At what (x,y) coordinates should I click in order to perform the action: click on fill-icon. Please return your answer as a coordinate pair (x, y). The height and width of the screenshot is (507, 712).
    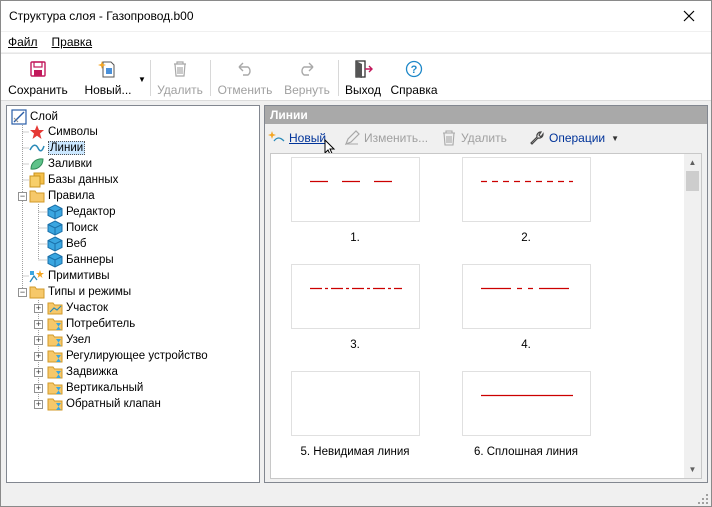
    Looking at the image, I should click on (37, 164).